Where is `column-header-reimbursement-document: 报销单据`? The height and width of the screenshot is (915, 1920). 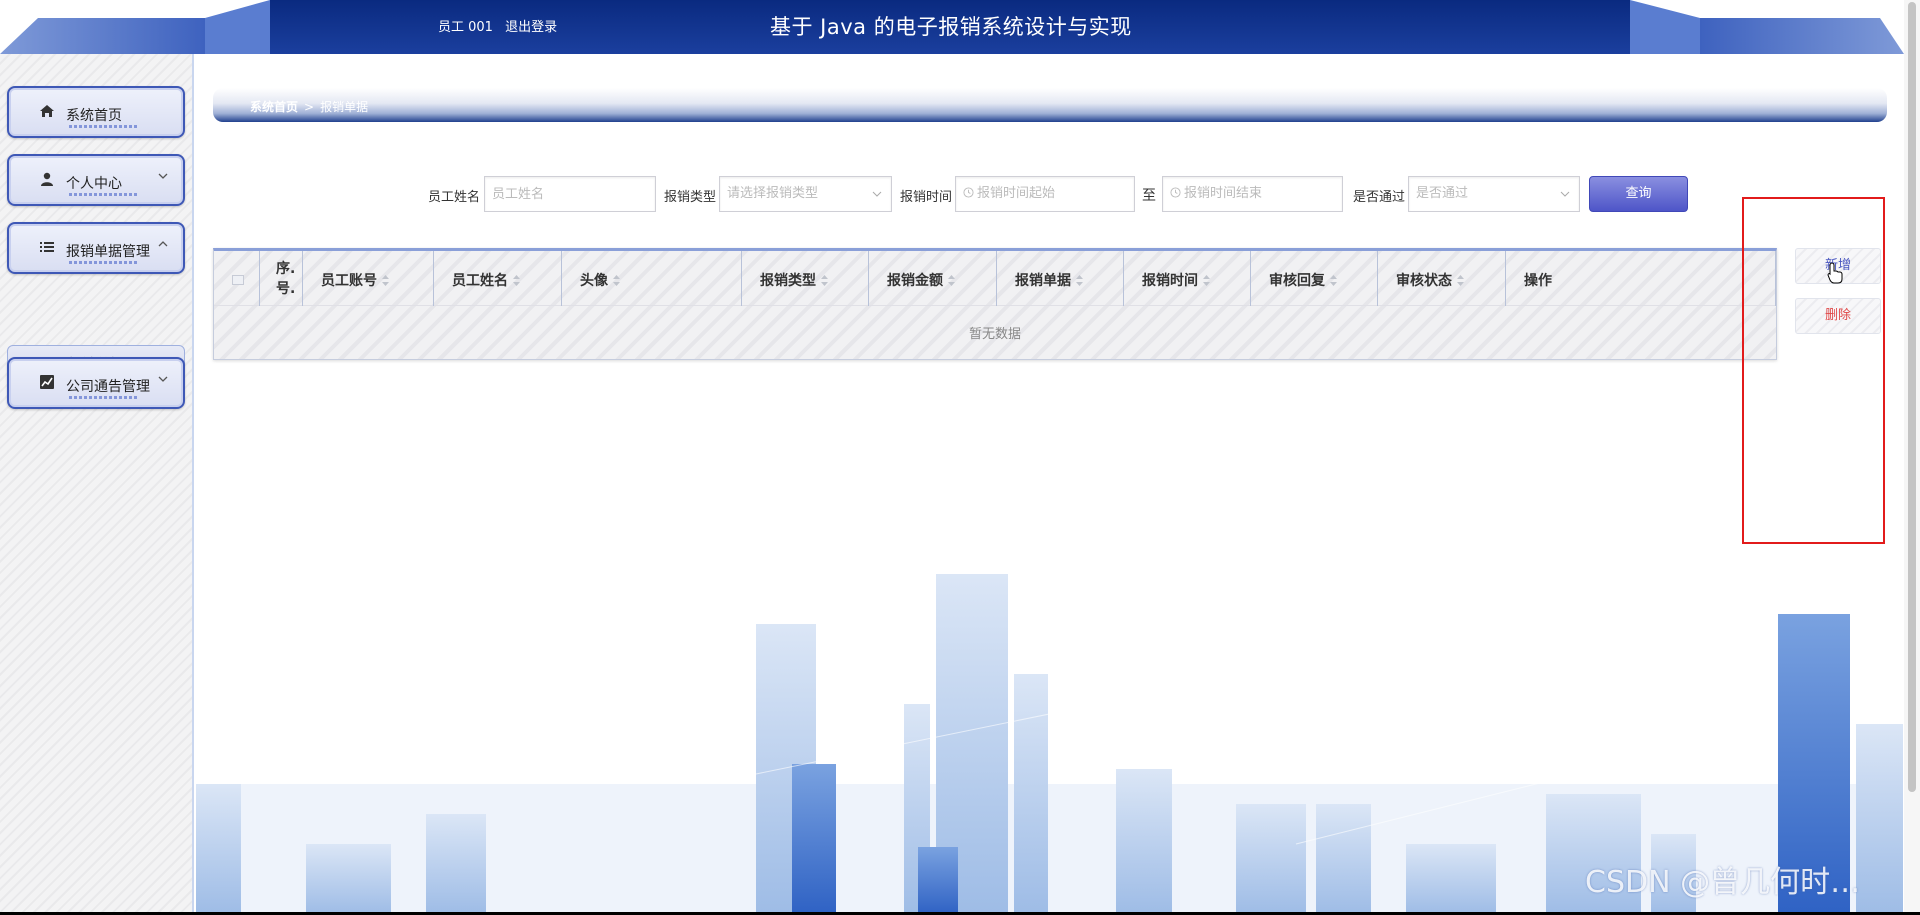 column-header-reimbursement-document: 报销单据 is located at coordinates (1060, 278).